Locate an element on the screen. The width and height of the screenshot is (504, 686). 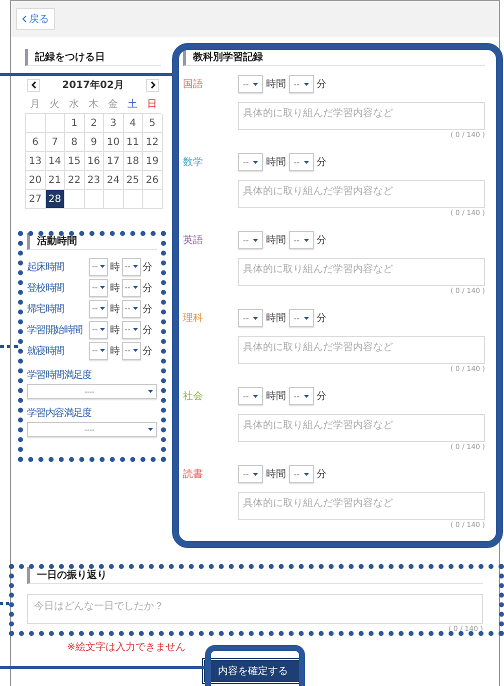
calendar-day: 8 is located at coordinates (74, 142).